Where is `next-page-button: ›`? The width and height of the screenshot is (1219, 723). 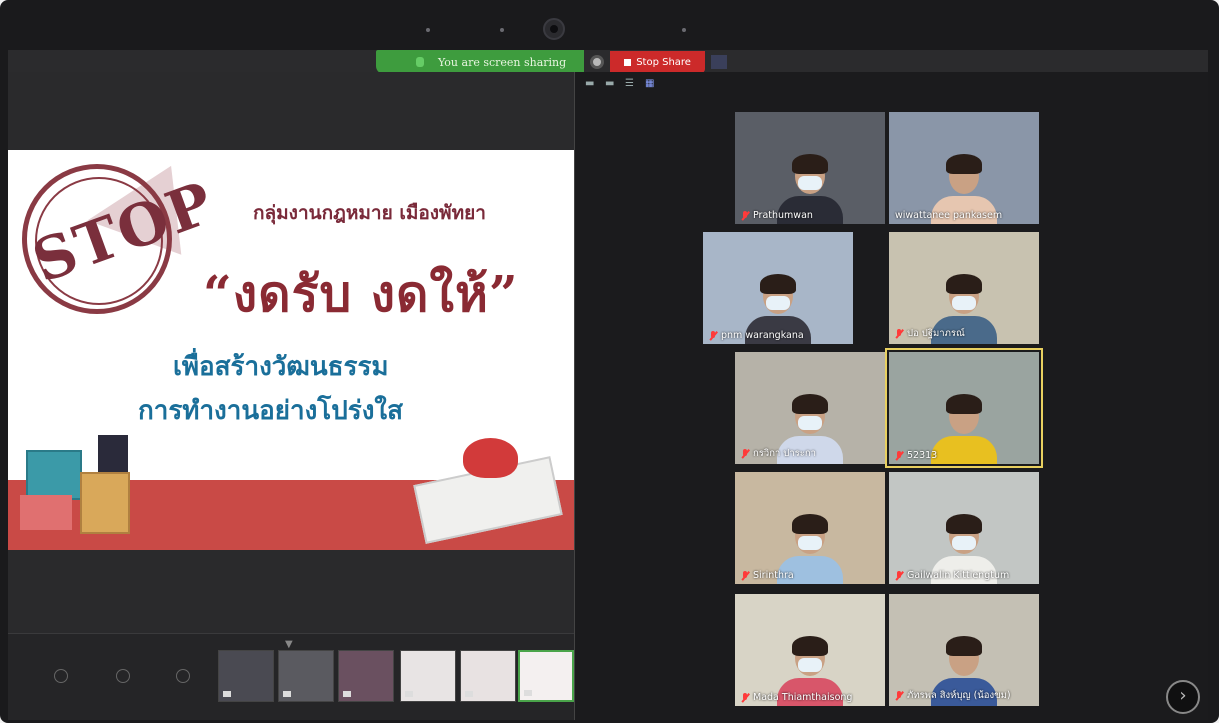 next-page-button: › is located at coordinates (1183, 697).